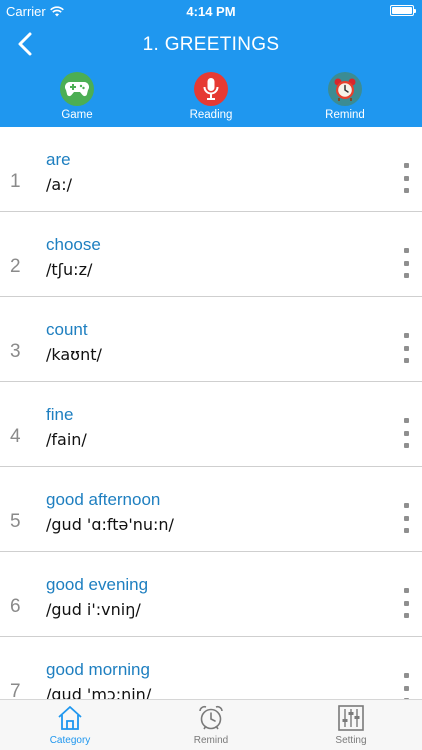 This screenshot has height=750, width=422. I want to click on item-word: are, so click(58, 159).